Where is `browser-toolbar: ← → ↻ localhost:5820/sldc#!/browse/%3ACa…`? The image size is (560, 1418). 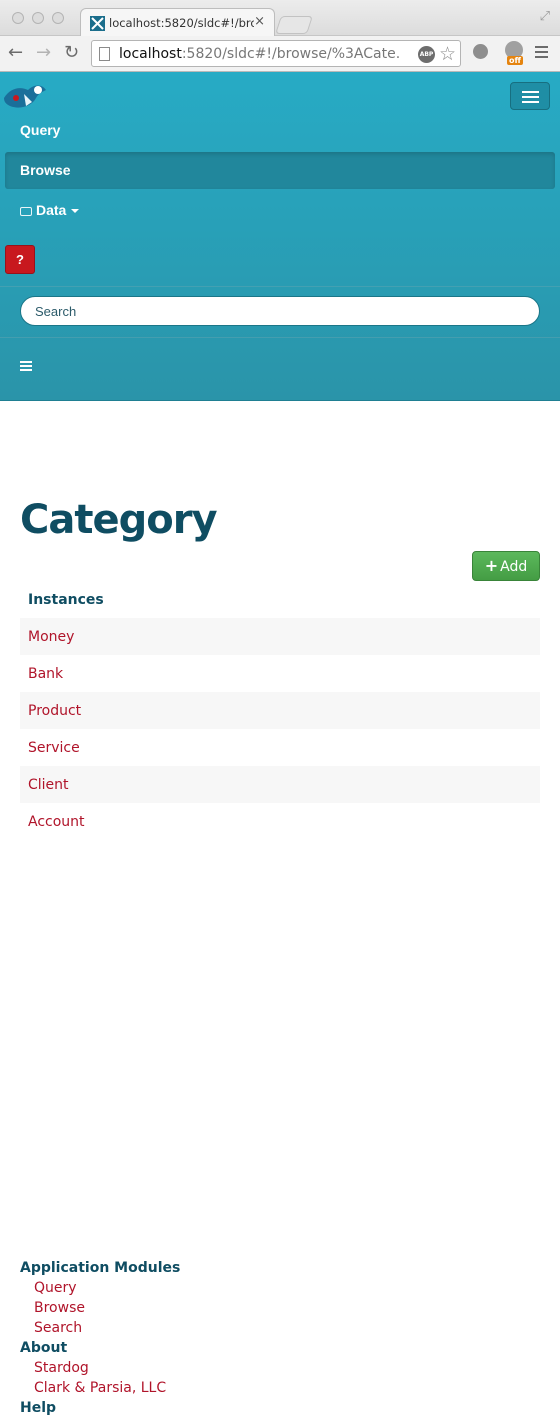 browser-toolbar: ← → ↻ localhost:5820/sldc#!/browse/%3ACa… is located at coordinates (280, 54).